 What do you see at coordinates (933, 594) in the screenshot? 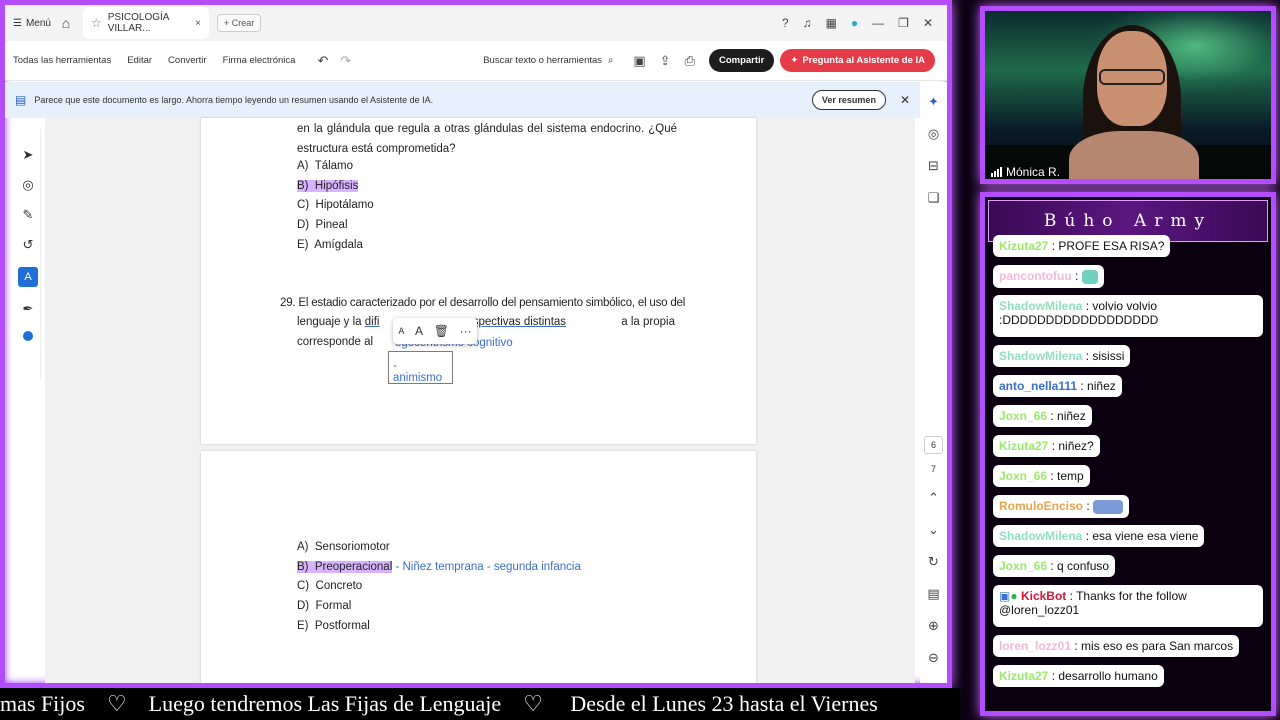
I see `page-view-icon: ▤` at bounding box center [933, 594].